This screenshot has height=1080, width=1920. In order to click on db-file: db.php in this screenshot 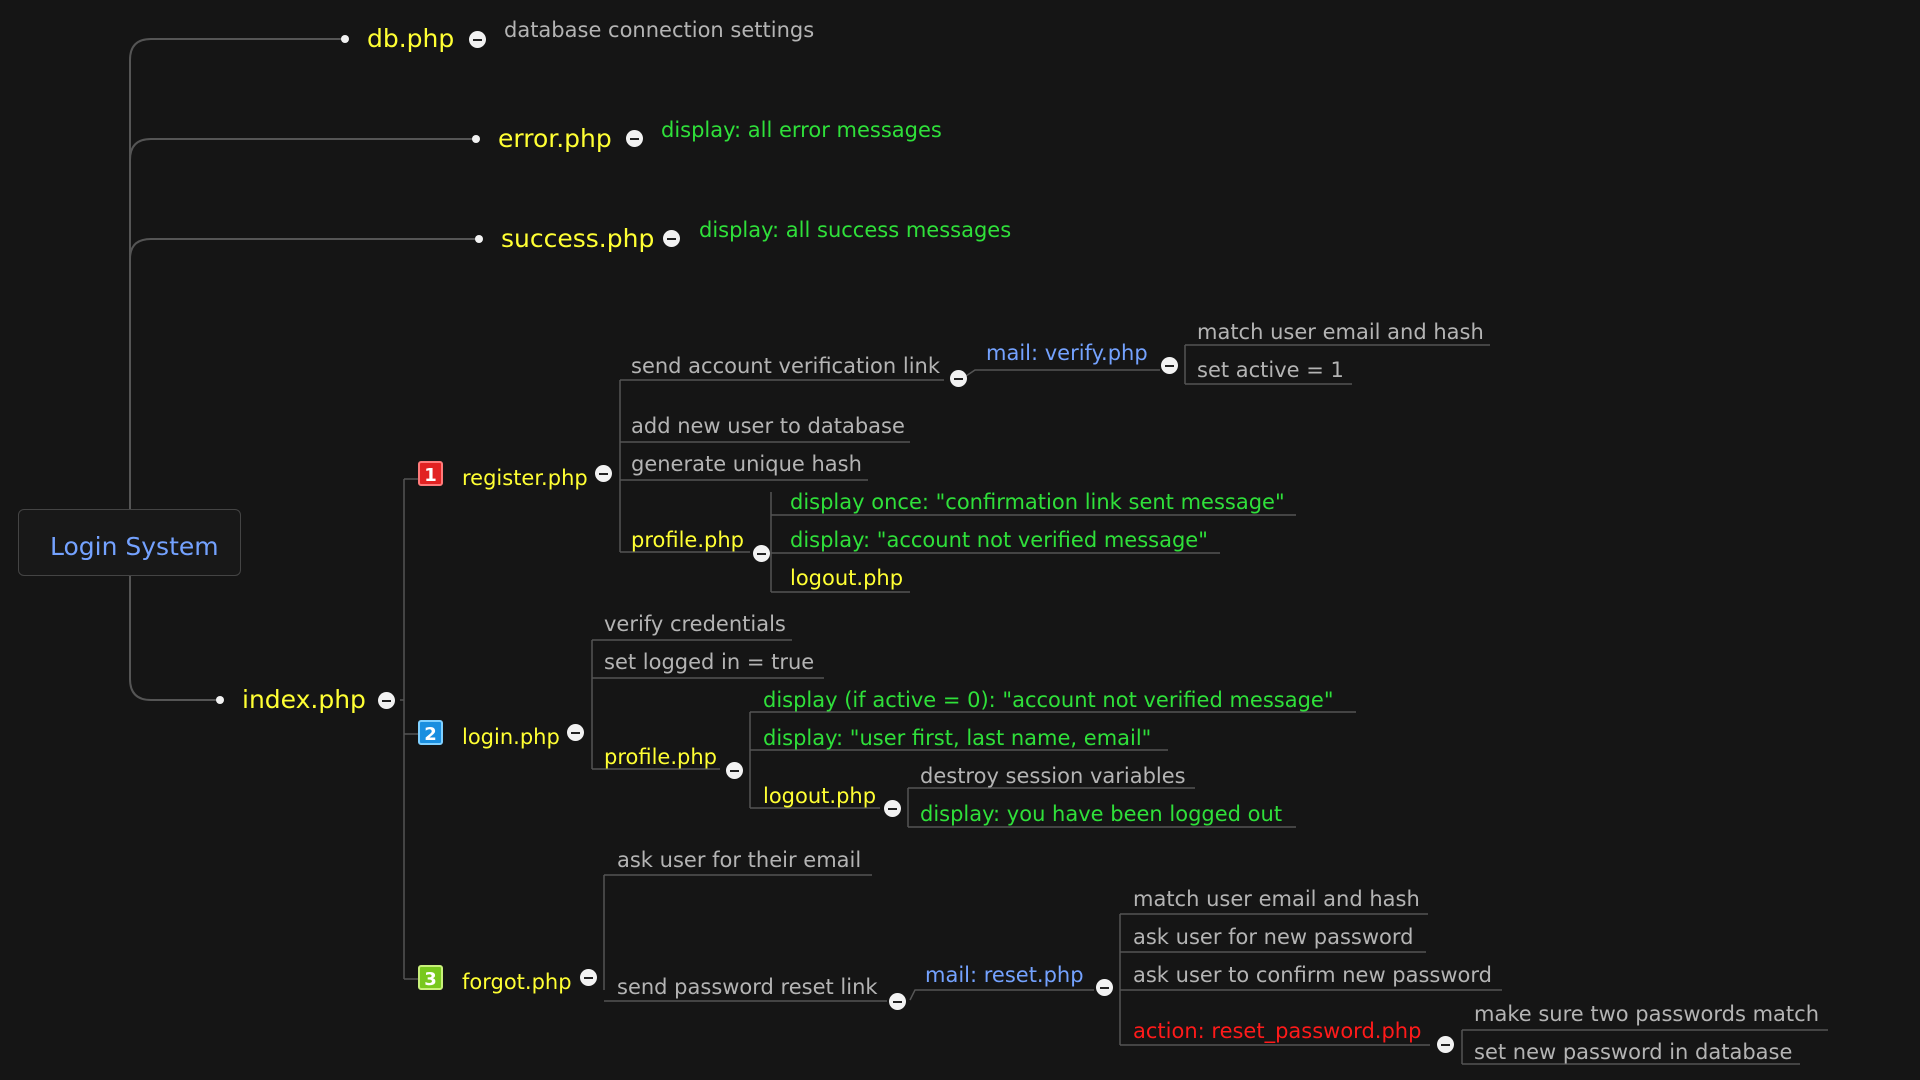, I will do `click(410, 38)`.